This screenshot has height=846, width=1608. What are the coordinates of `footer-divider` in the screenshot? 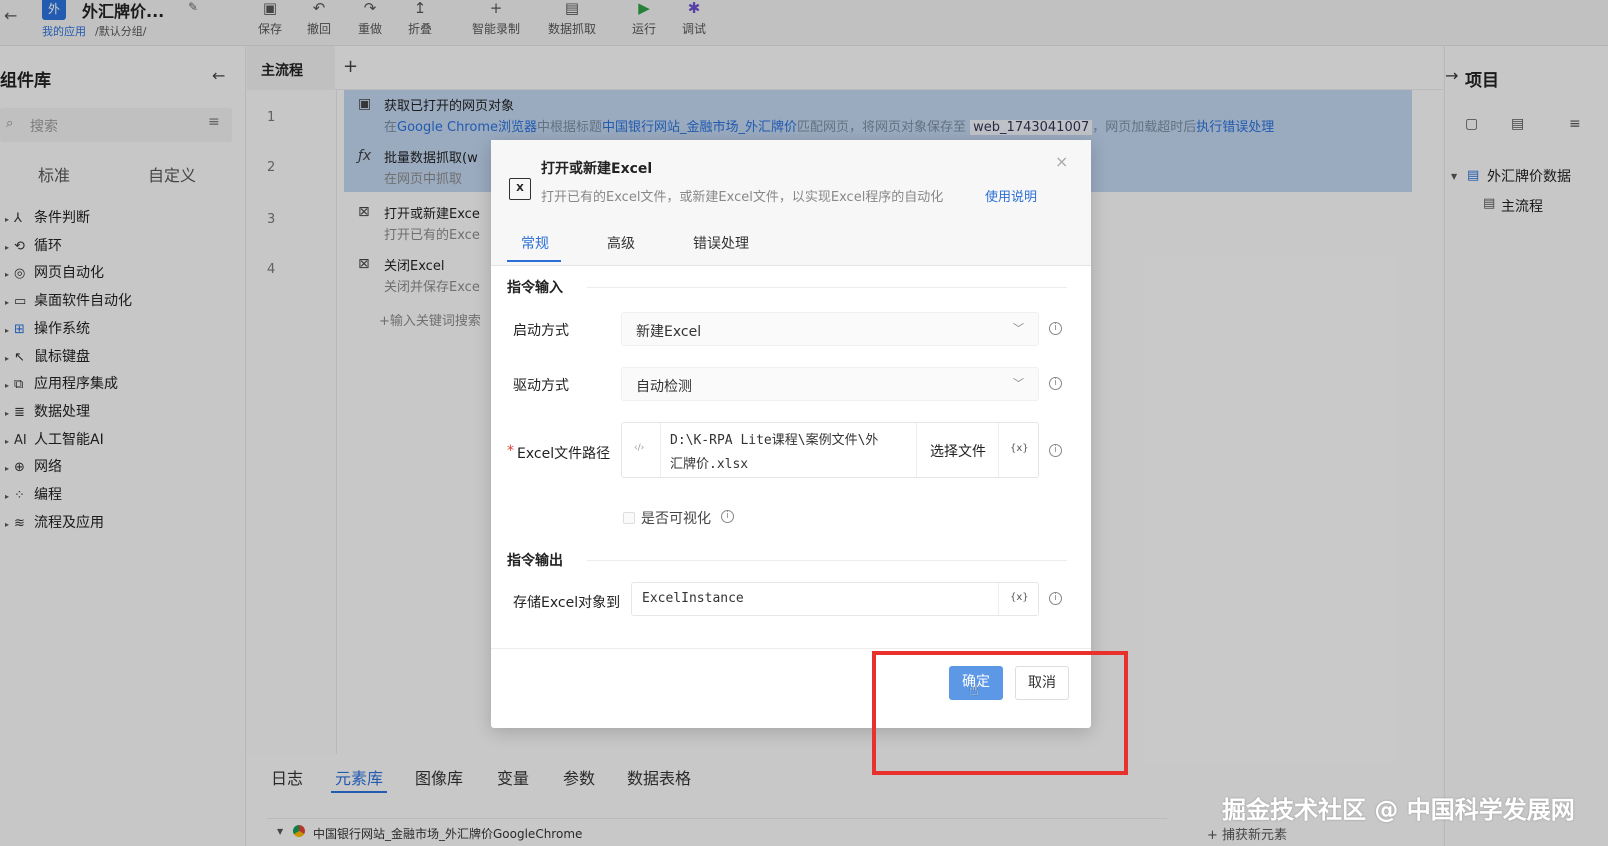 It's located at (791, 648).